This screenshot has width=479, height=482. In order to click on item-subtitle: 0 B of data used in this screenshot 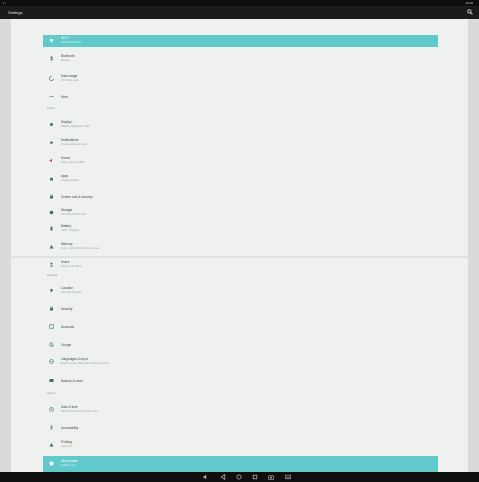, I will do `click(70, 80)`.